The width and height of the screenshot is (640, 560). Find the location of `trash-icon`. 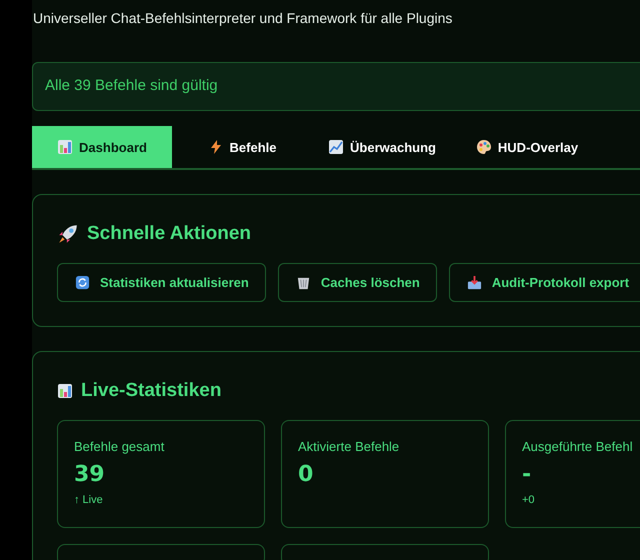

trash-icon is located at coordinates (303, 282).